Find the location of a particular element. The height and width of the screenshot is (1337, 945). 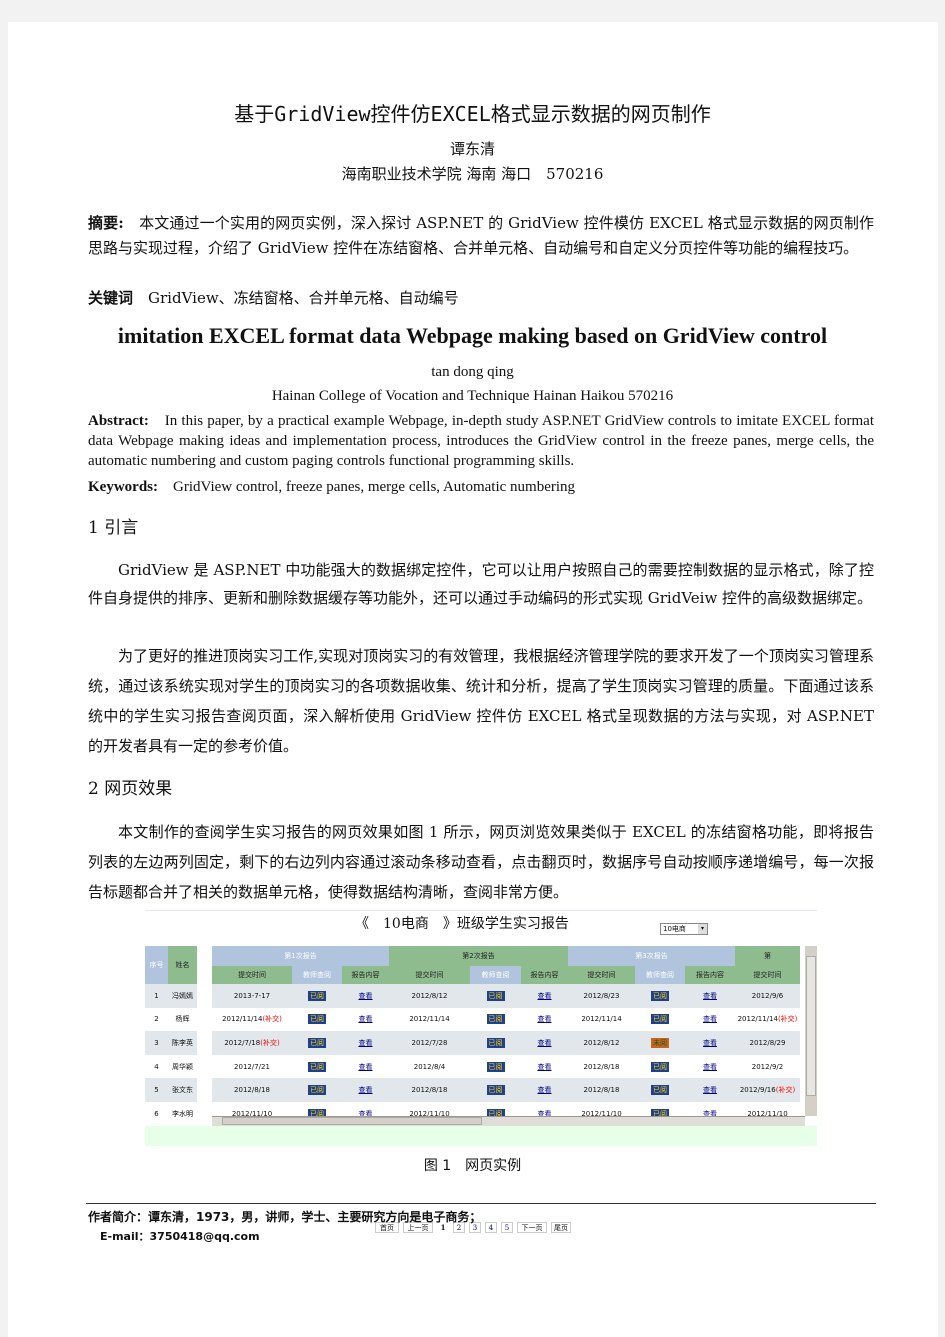

column-header: 报告内容 is located at coordinates (710, 975).